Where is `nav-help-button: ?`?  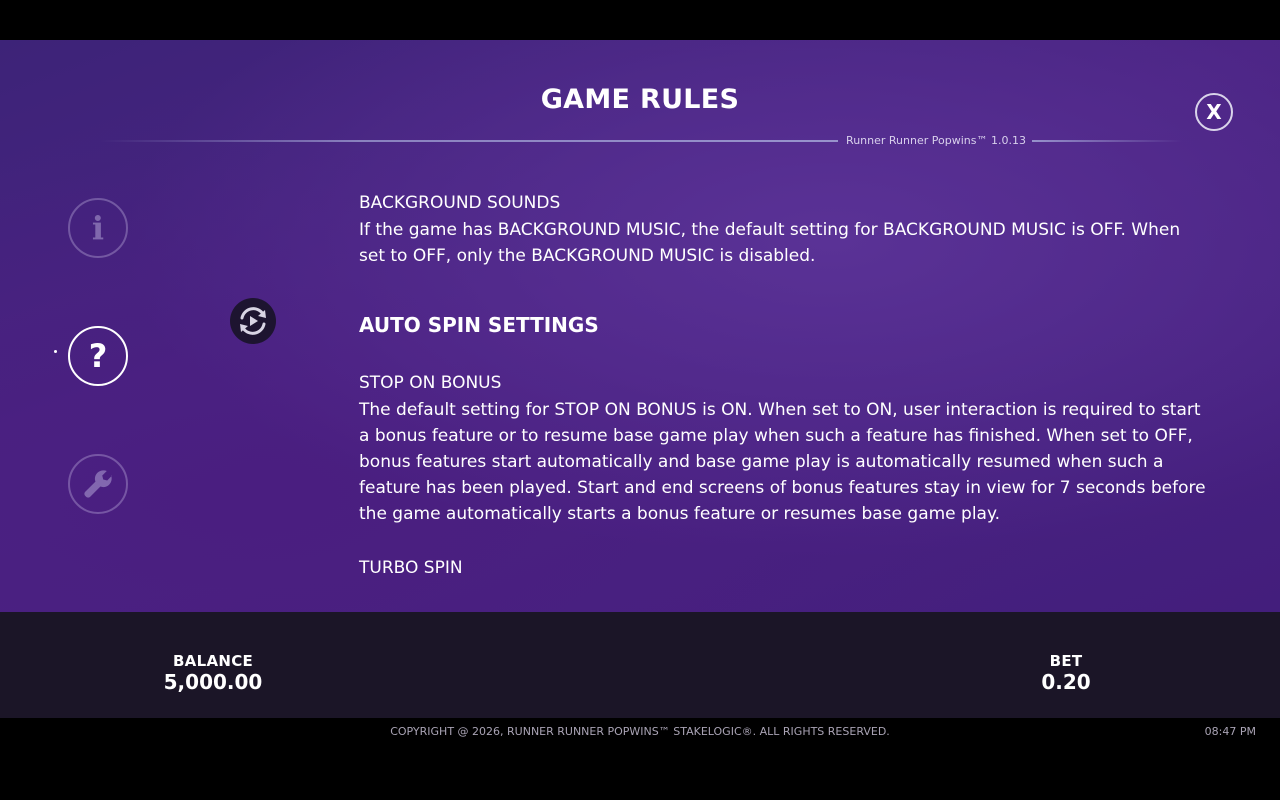 nav-help-button: ? is located at coordinates (98, 356).